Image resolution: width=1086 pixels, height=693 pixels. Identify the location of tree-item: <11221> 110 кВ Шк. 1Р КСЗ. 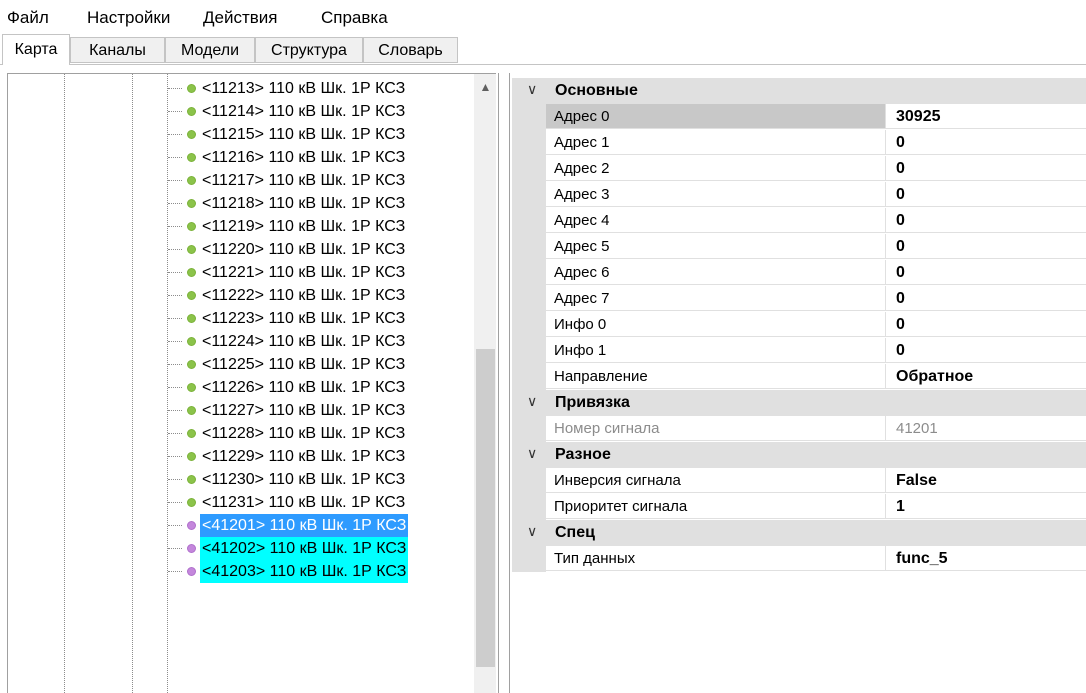
(324, 272).